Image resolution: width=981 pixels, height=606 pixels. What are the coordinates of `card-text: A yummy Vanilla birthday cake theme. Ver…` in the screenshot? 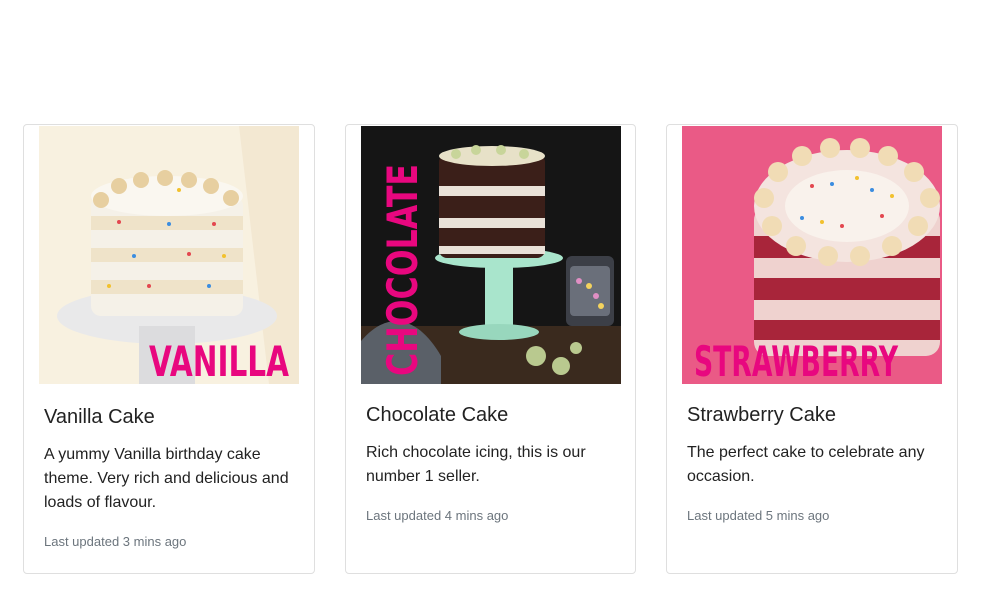 It's located at (166, 478).